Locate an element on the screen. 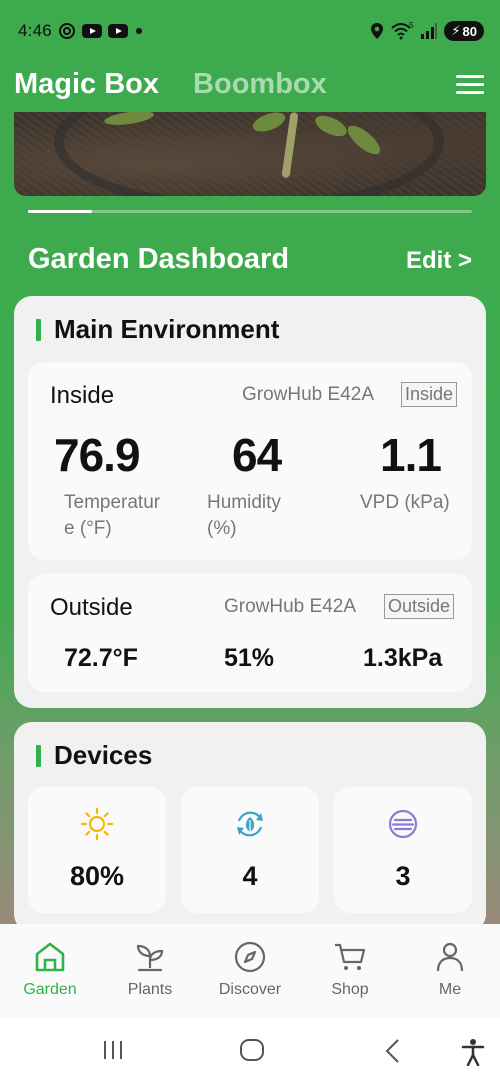  tab-magic-box: Magic Box is located at coordinates (86, 84).